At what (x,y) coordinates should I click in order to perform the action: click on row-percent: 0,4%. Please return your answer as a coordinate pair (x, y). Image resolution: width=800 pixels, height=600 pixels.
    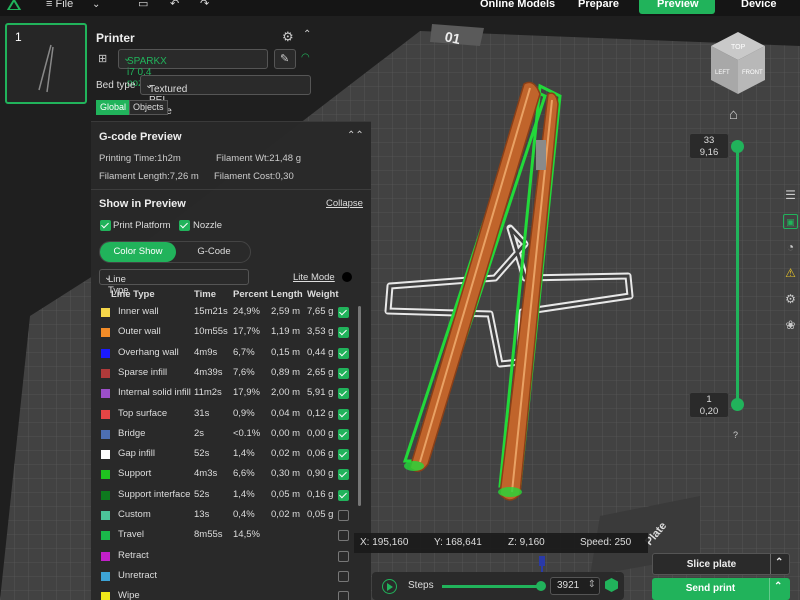
    Looking at the image, I should click on (244, 514).